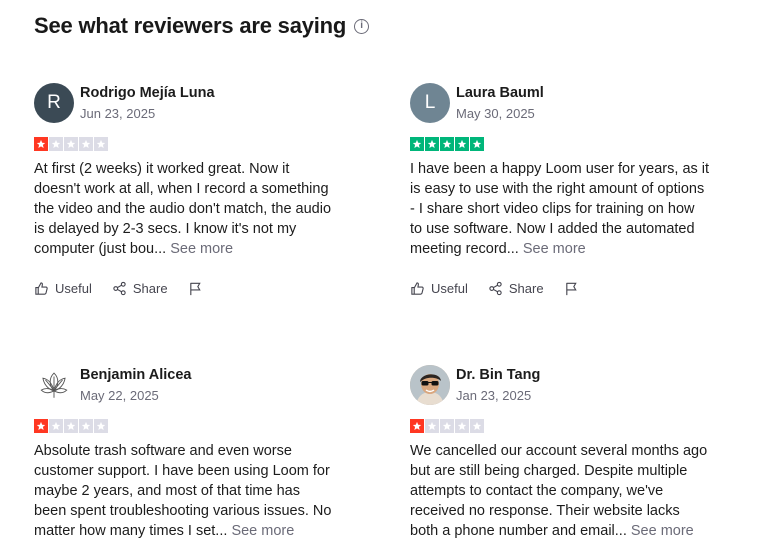  Describe the element at coordinates (500, 93) in the screenshot. I see `reviewer-name: Laura Bauml` at that location.